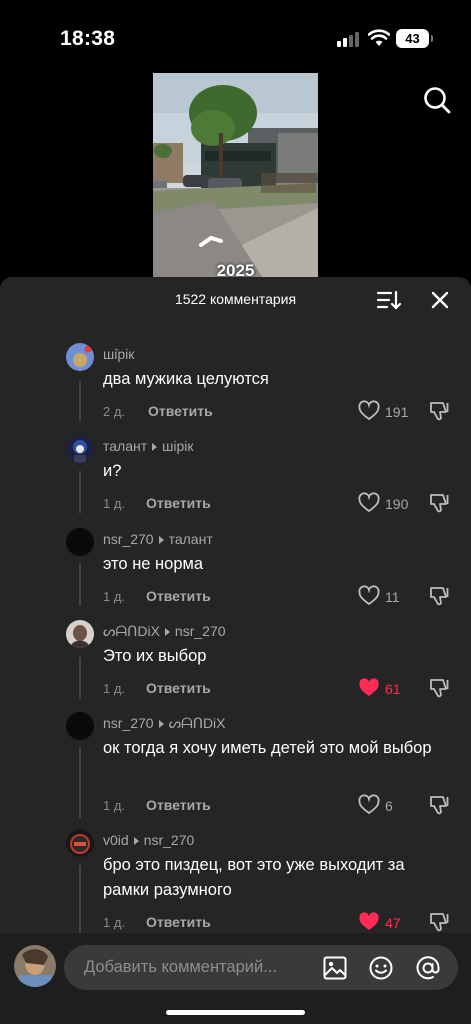 This screenshot has width=471, height=1024. I want to click on comment-author: nsr_270 талант, so click(158, 539).